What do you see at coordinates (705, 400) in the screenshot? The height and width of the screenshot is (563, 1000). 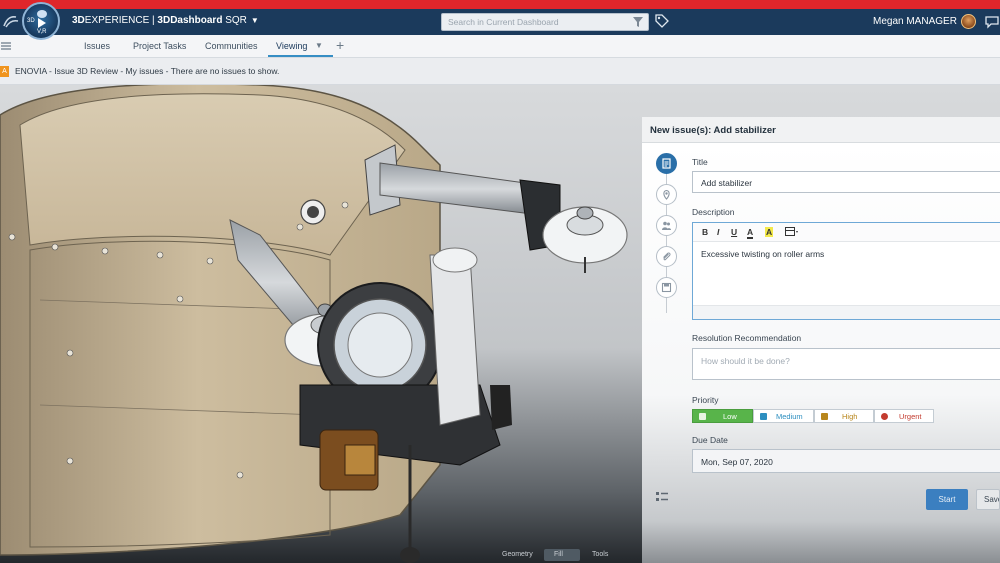 I see `priority-label: Priority` at bounding box center [705, 400].